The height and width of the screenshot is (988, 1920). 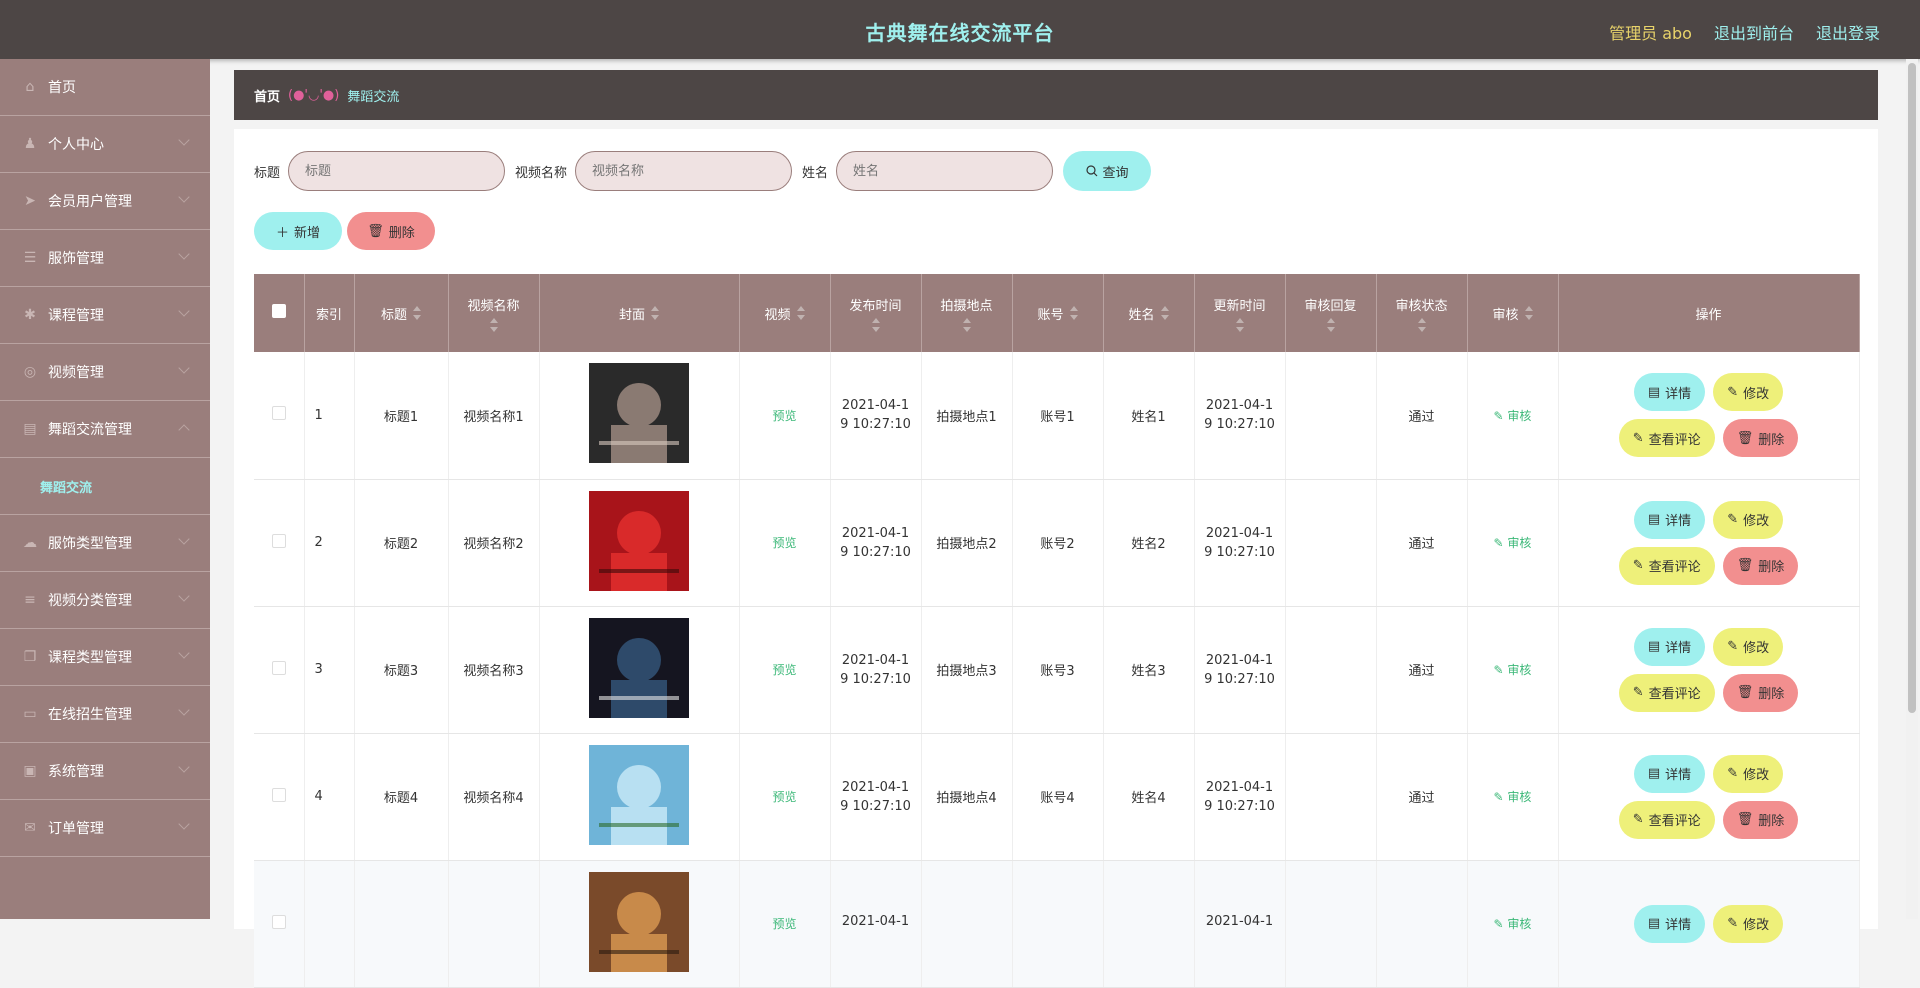 I want to click on col-video: 视频, so click(x=785, y=313).